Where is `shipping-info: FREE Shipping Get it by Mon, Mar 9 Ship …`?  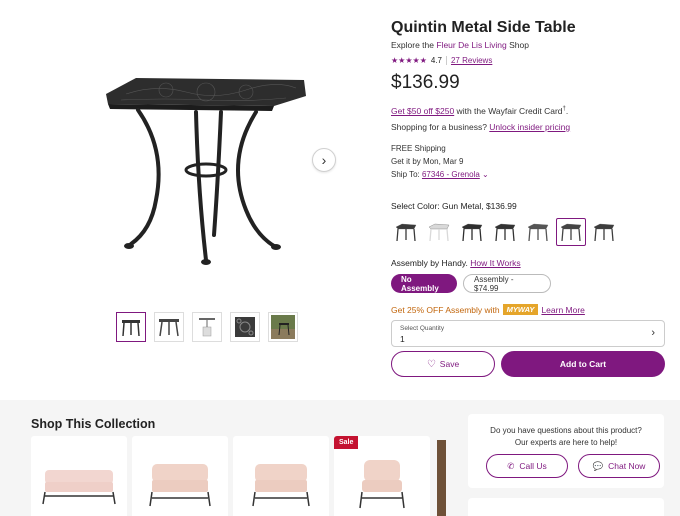 shipping-info: FREE Shipping Get it by Mon, Mar 9 Ship … is located at coordinates (529, 161).